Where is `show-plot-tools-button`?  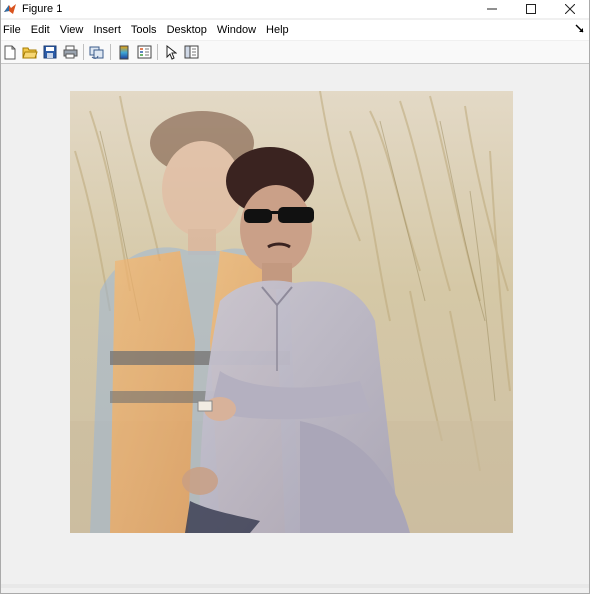
show-plot-tools-button is located at coordinates (191, 52).